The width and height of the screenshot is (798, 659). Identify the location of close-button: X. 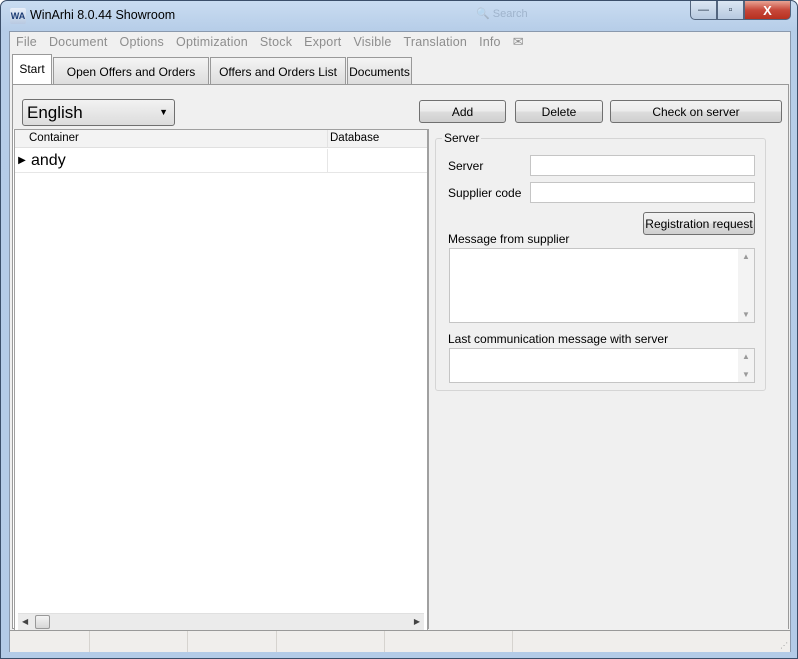
(767, 10).